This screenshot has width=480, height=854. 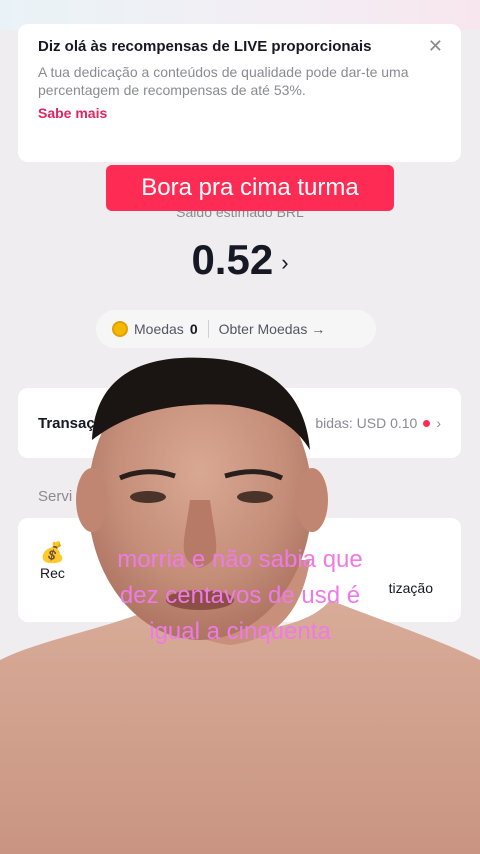 What do you see at coordinates (52, 662) in the screenshot?
I see `content-section-label: Con` at bounding box center [52, 662].